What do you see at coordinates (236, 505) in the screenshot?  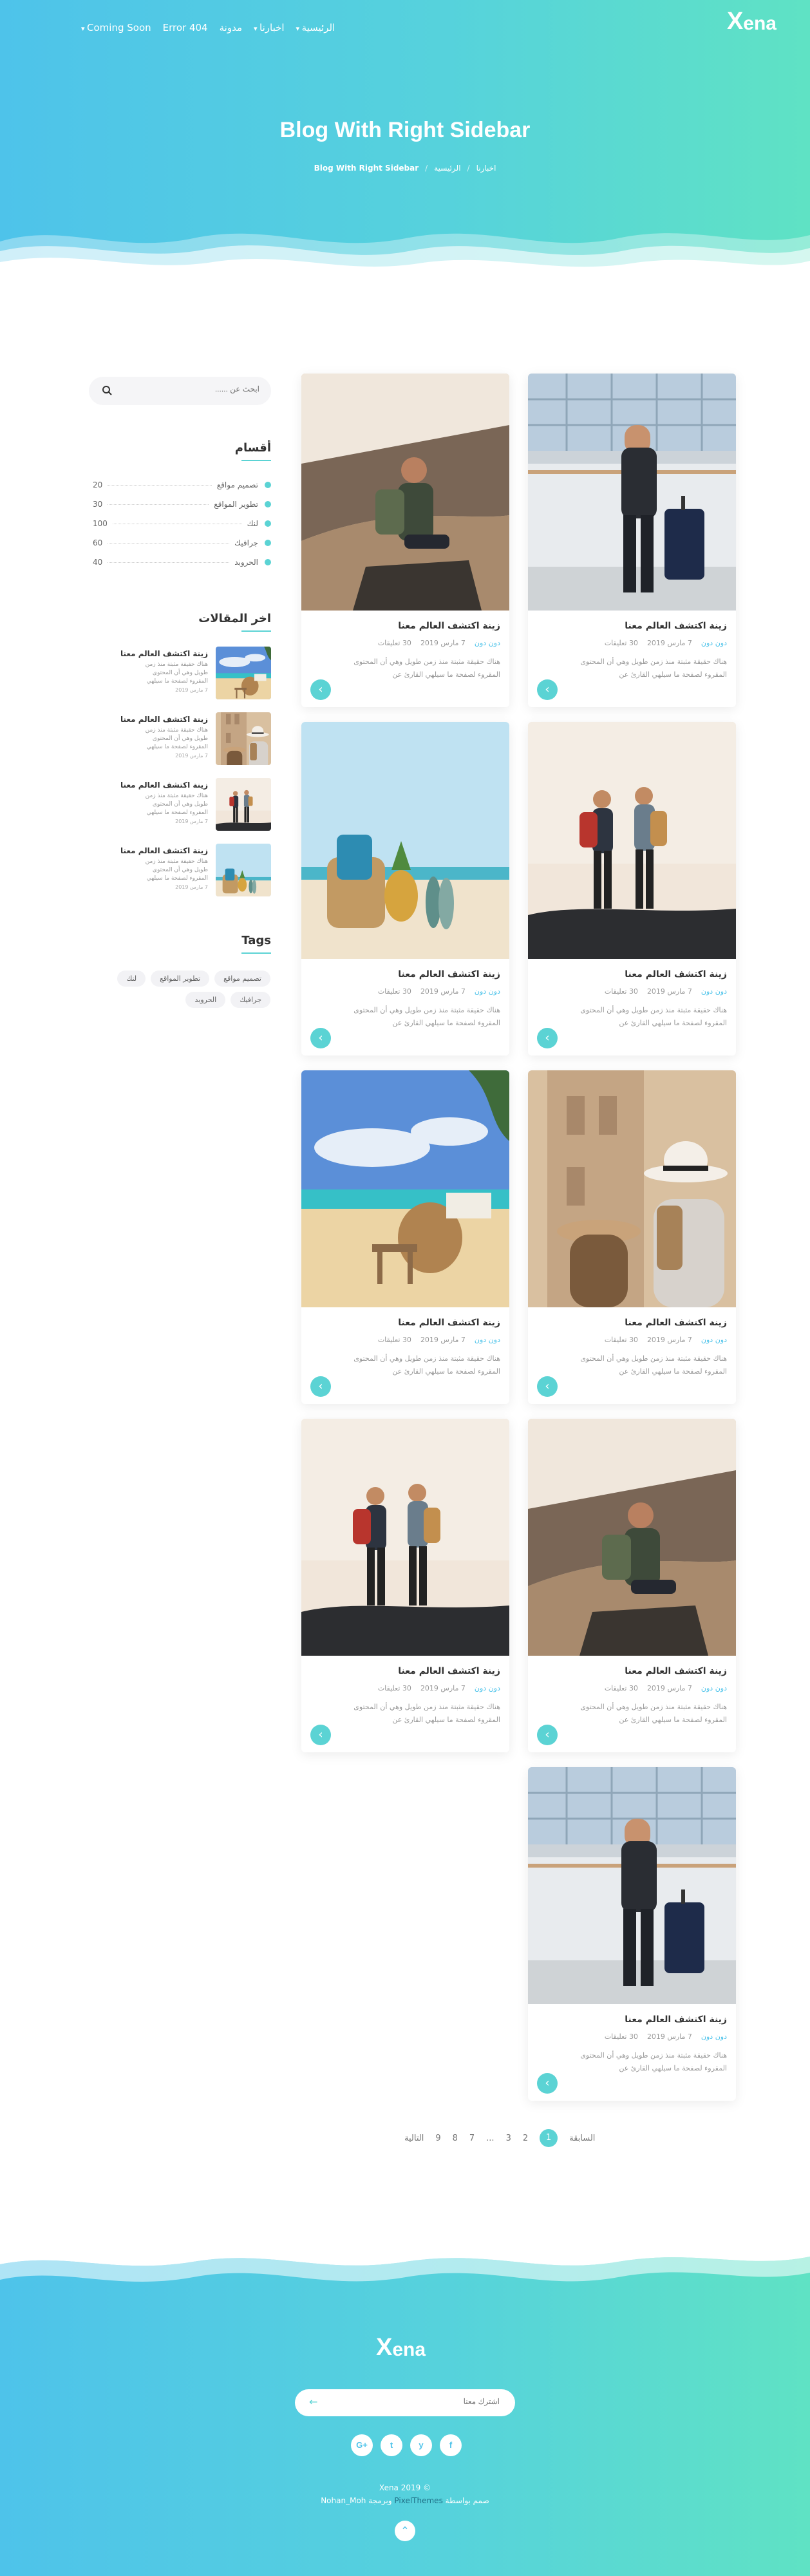 I see `category-name: تطوير المواقع` at bounding box center [236, 505].